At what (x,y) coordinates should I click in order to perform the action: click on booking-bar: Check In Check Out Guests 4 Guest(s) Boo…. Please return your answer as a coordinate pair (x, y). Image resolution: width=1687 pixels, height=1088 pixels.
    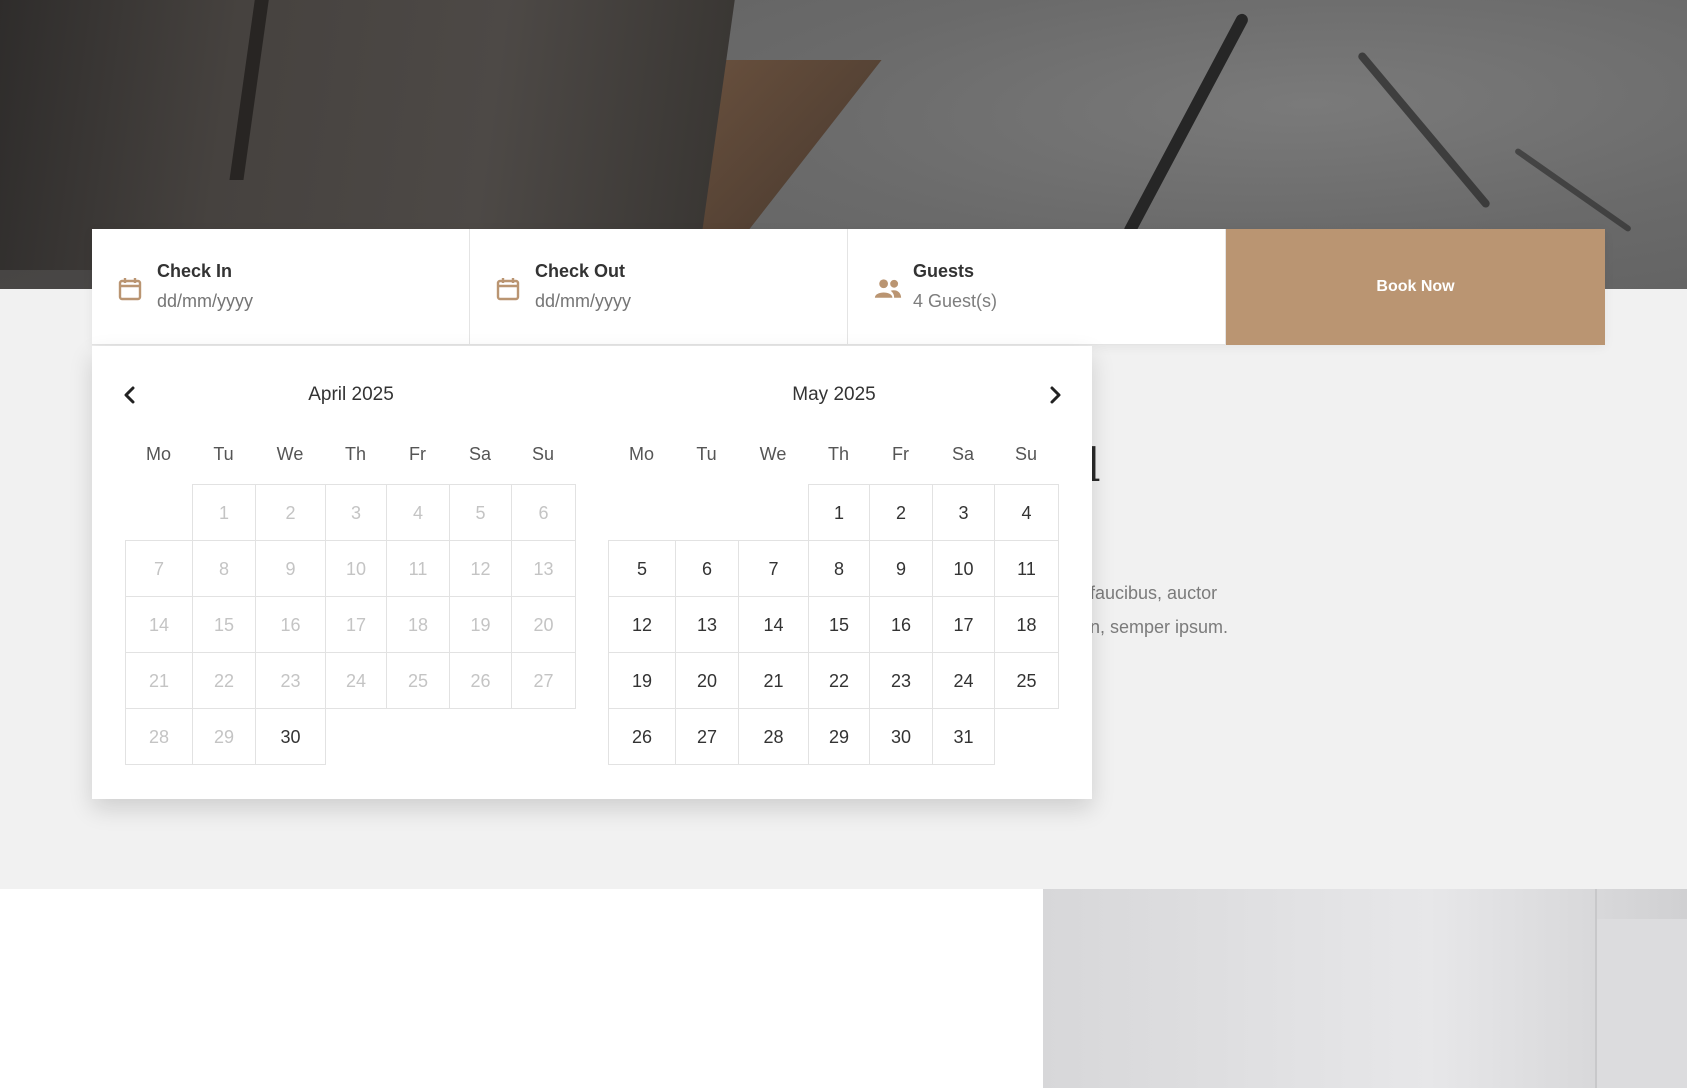
    Looking at the image, I should click on (848, 287).